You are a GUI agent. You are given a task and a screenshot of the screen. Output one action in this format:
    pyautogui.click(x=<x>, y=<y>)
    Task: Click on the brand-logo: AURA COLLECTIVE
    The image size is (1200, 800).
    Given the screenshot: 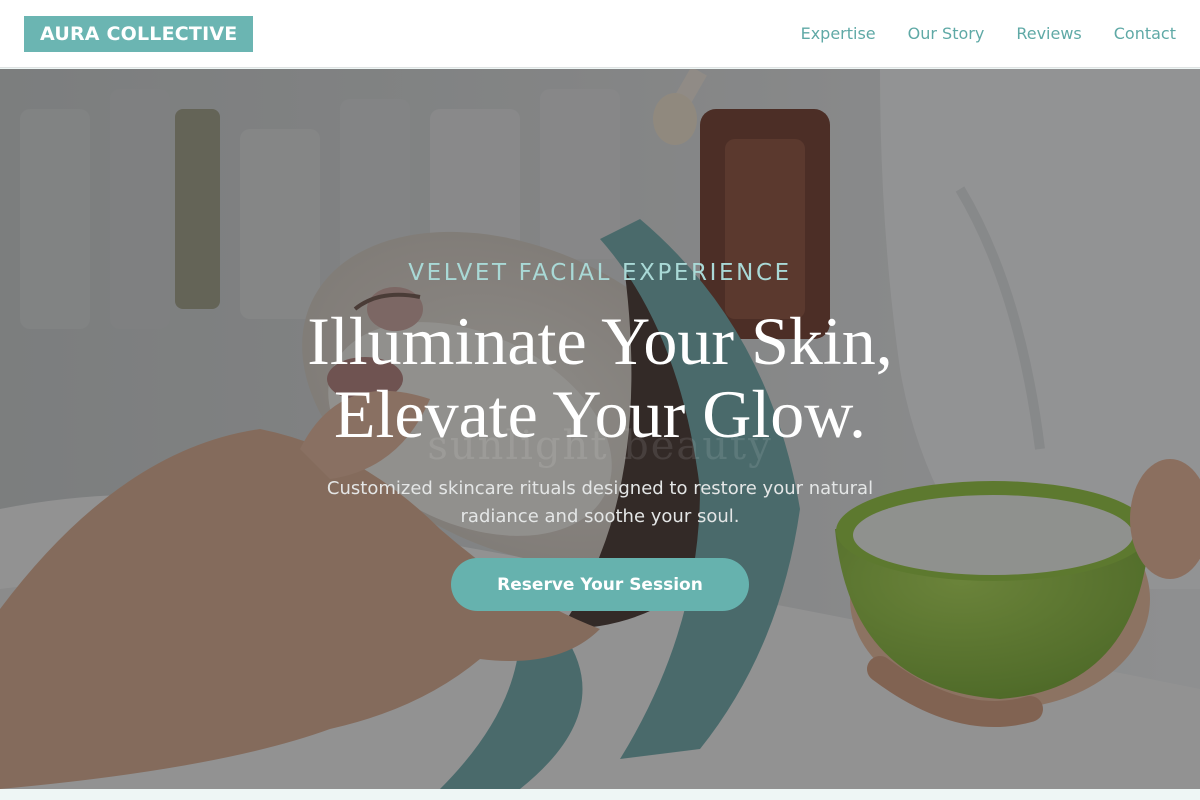 What is the action you would take?
    pyautogui.click(x=139, y=33)
    